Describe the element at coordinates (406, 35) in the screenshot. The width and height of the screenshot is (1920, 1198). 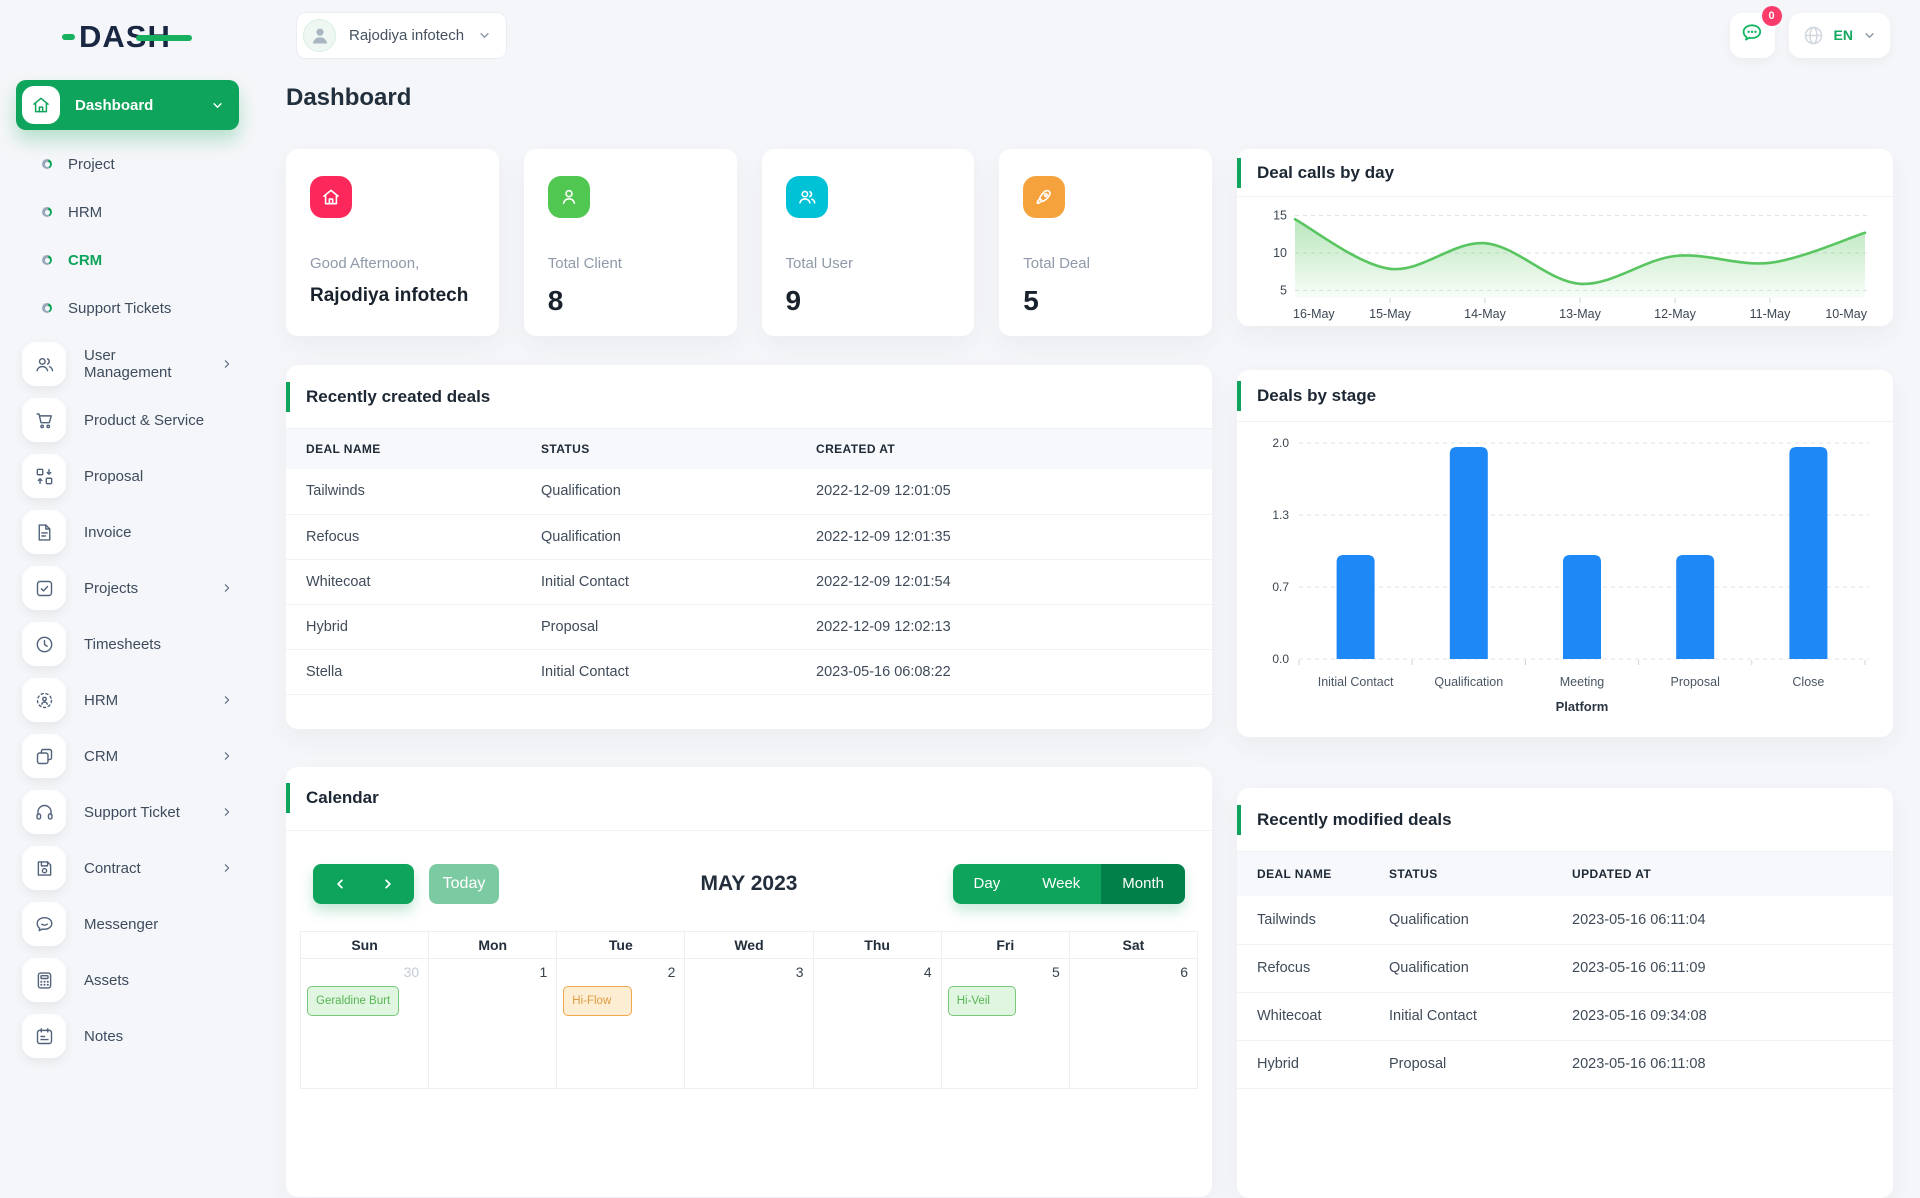
I see `company-name: Rajodiya infotech` at that location.